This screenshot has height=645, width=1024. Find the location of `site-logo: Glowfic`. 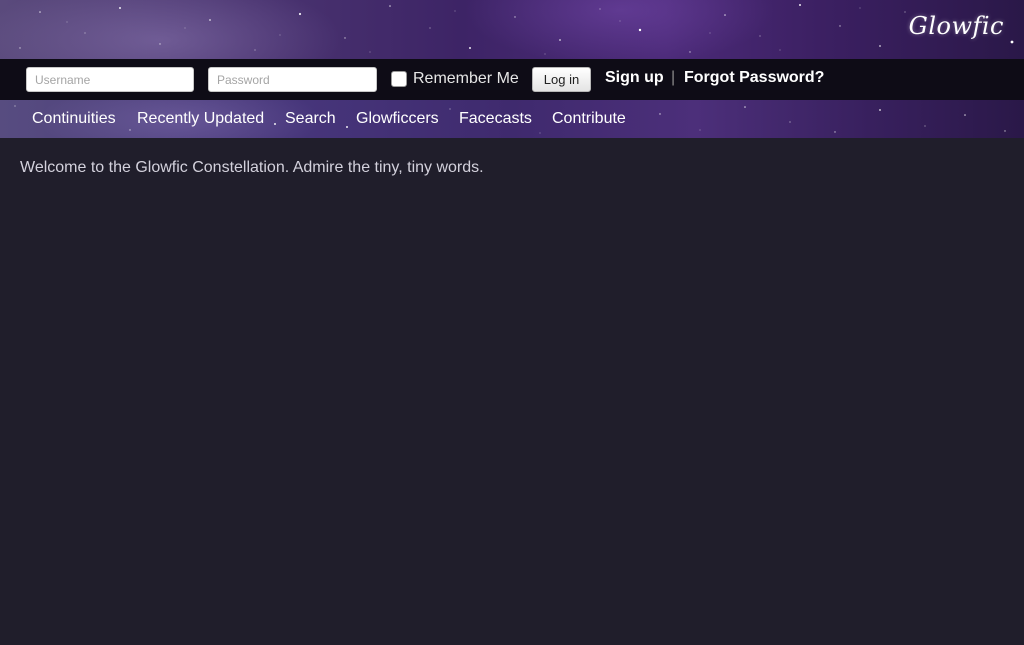

site-logo: Glowfic is located at coordinates (956, 26).